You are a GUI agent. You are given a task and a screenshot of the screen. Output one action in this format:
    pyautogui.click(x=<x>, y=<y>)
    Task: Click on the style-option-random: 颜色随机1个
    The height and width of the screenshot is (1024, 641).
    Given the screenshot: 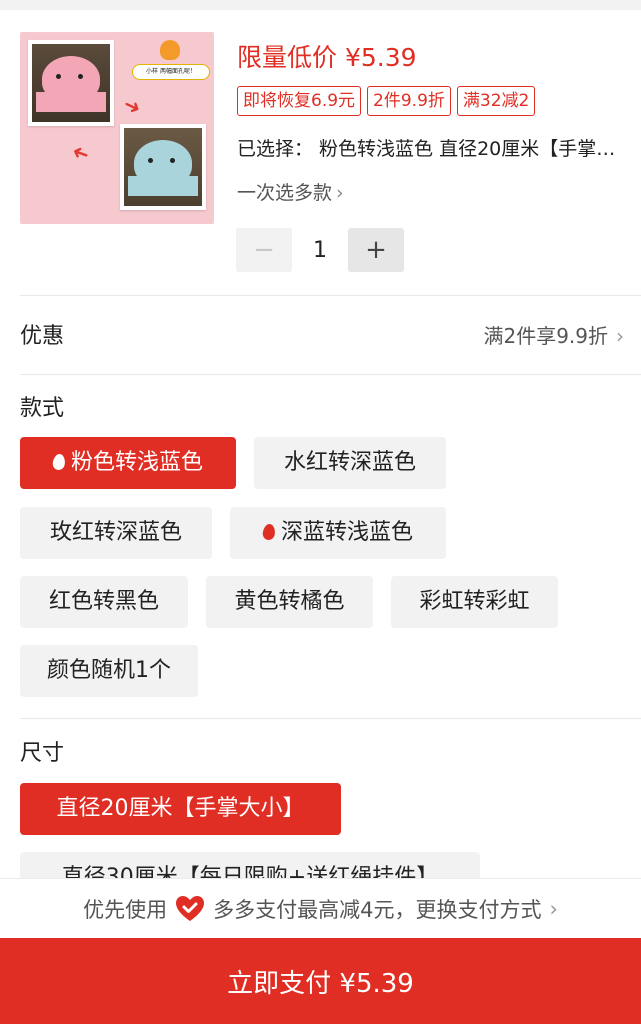 What is the action you would take?
    pyautogui.click(x=109, y=671)
    